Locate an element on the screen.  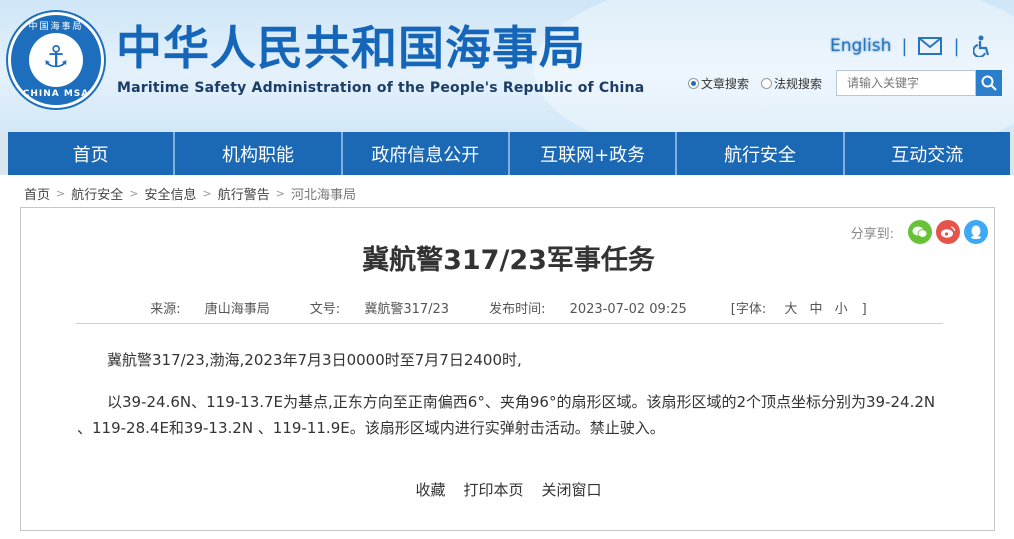
font-size-label: [字体: is located at coordinates (748, 309).